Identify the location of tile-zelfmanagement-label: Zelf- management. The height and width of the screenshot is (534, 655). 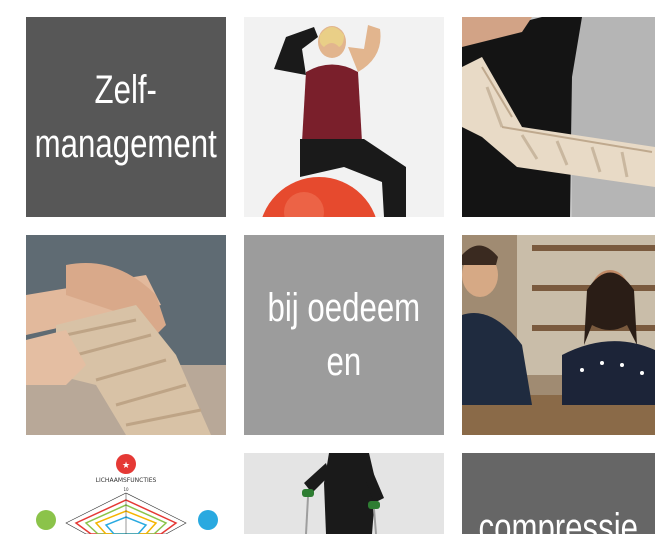
(126, 117).